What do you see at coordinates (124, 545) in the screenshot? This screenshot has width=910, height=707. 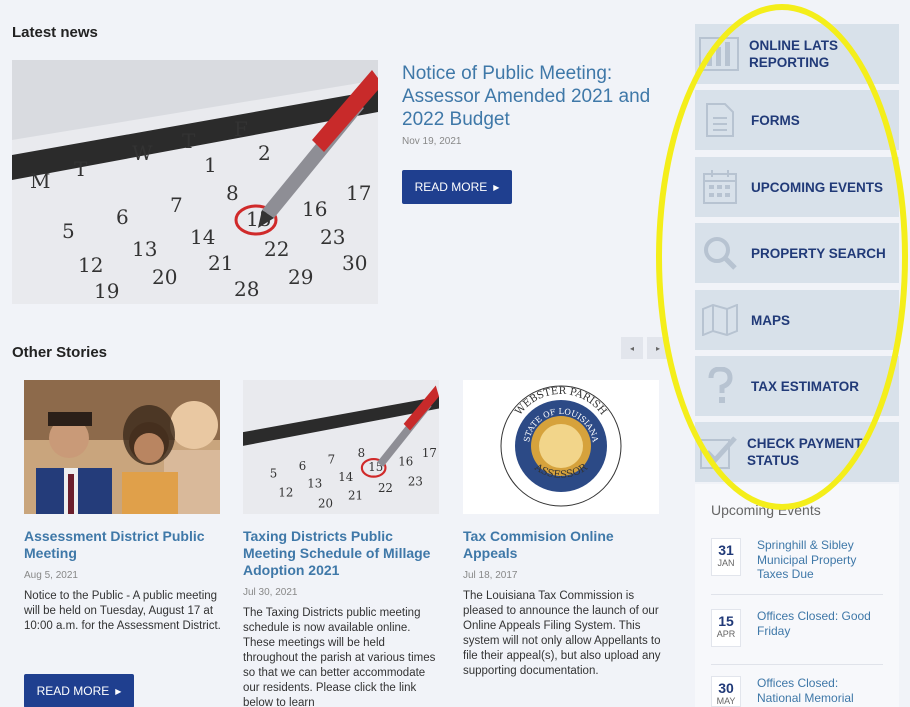 I see `story-title: Assessment District Public Meeting` at bounding box center [124, 545].